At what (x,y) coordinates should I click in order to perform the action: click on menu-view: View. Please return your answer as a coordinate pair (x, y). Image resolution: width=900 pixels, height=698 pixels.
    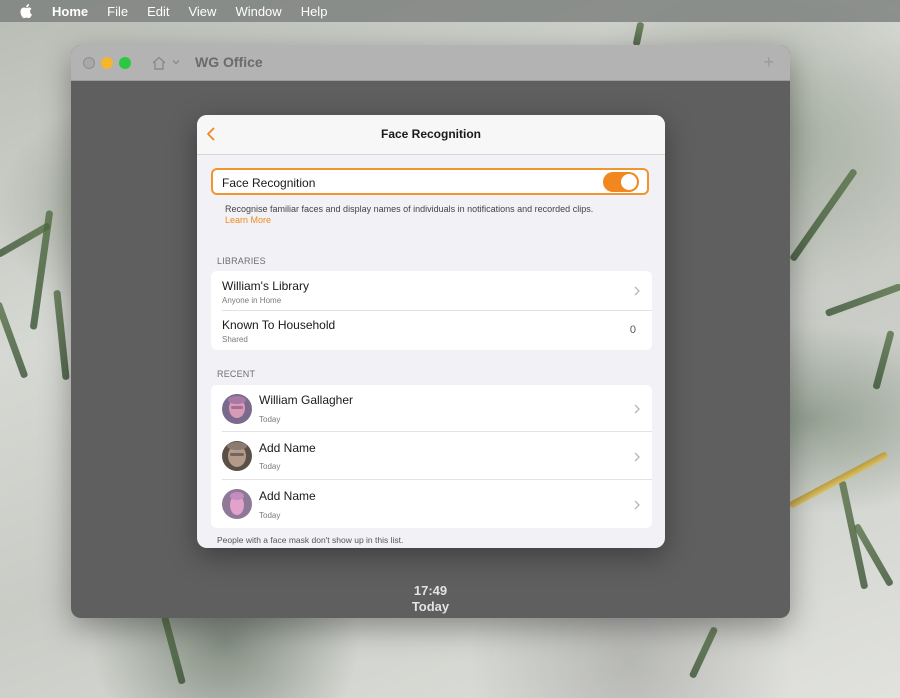
    Looking at the image, I should click on (202, 11).